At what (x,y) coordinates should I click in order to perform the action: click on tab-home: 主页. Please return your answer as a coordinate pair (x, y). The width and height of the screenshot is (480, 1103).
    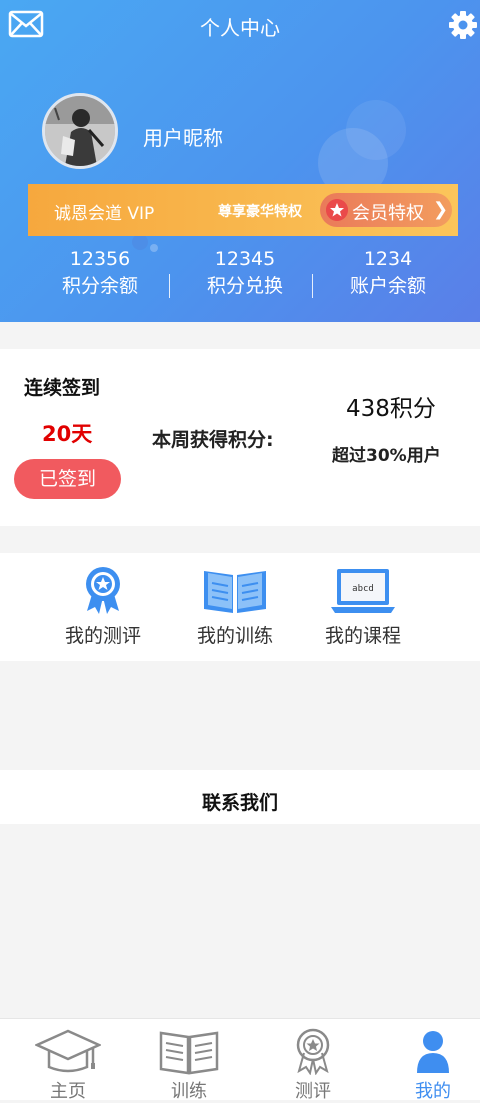
    Looking at the image, I should click on (68, 1065).